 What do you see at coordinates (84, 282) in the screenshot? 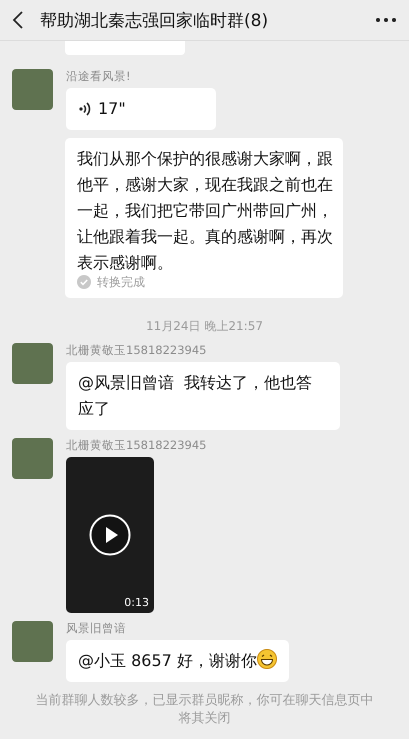
I see `check-circle-icon` at bounding box center [84, 282].